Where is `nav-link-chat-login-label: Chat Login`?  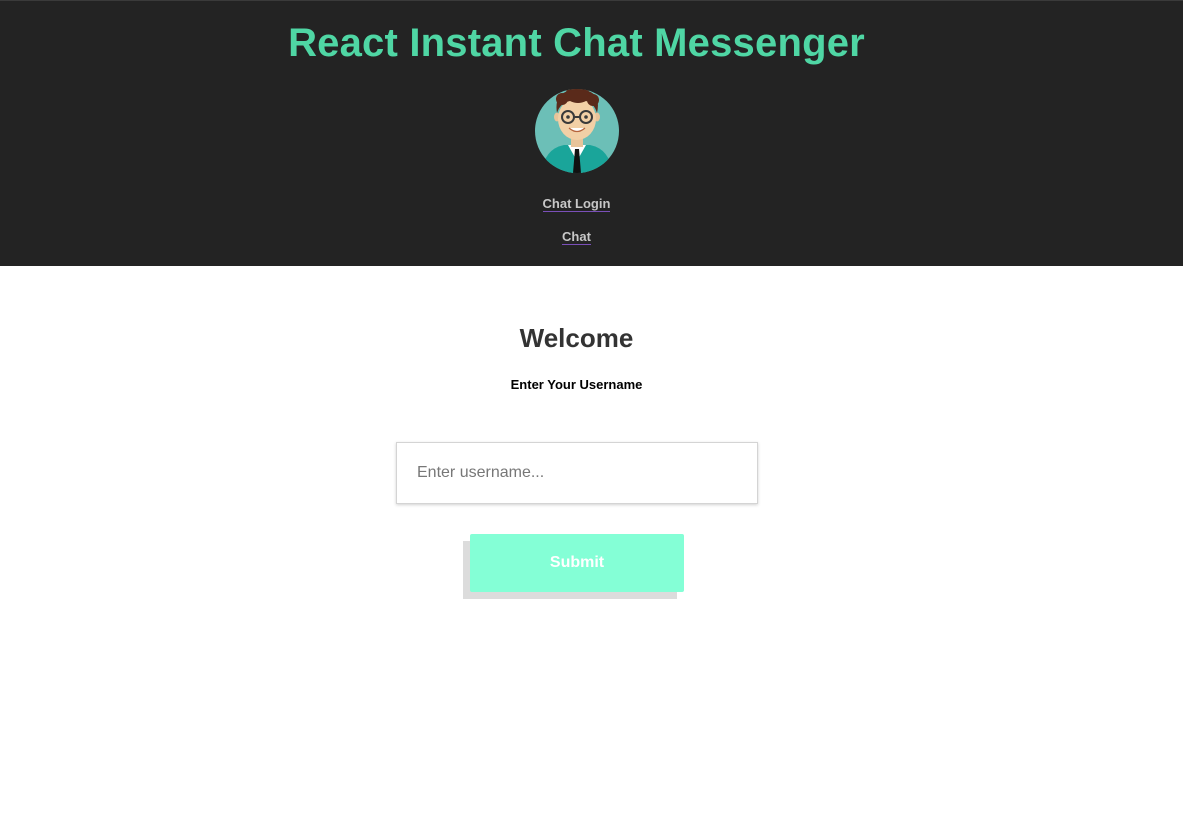
nav-link-chat-login-label: Chat Login is located at coordinates (576, 204).